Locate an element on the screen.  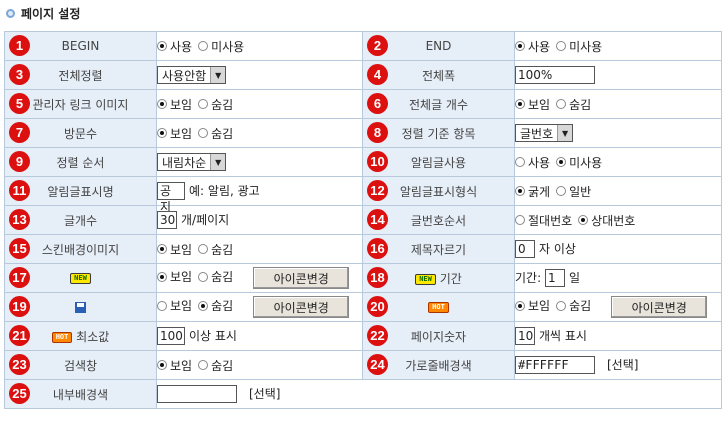
setting-value-cell: 공지 예: 알림, 광고 is located at coordinates (259, 195).